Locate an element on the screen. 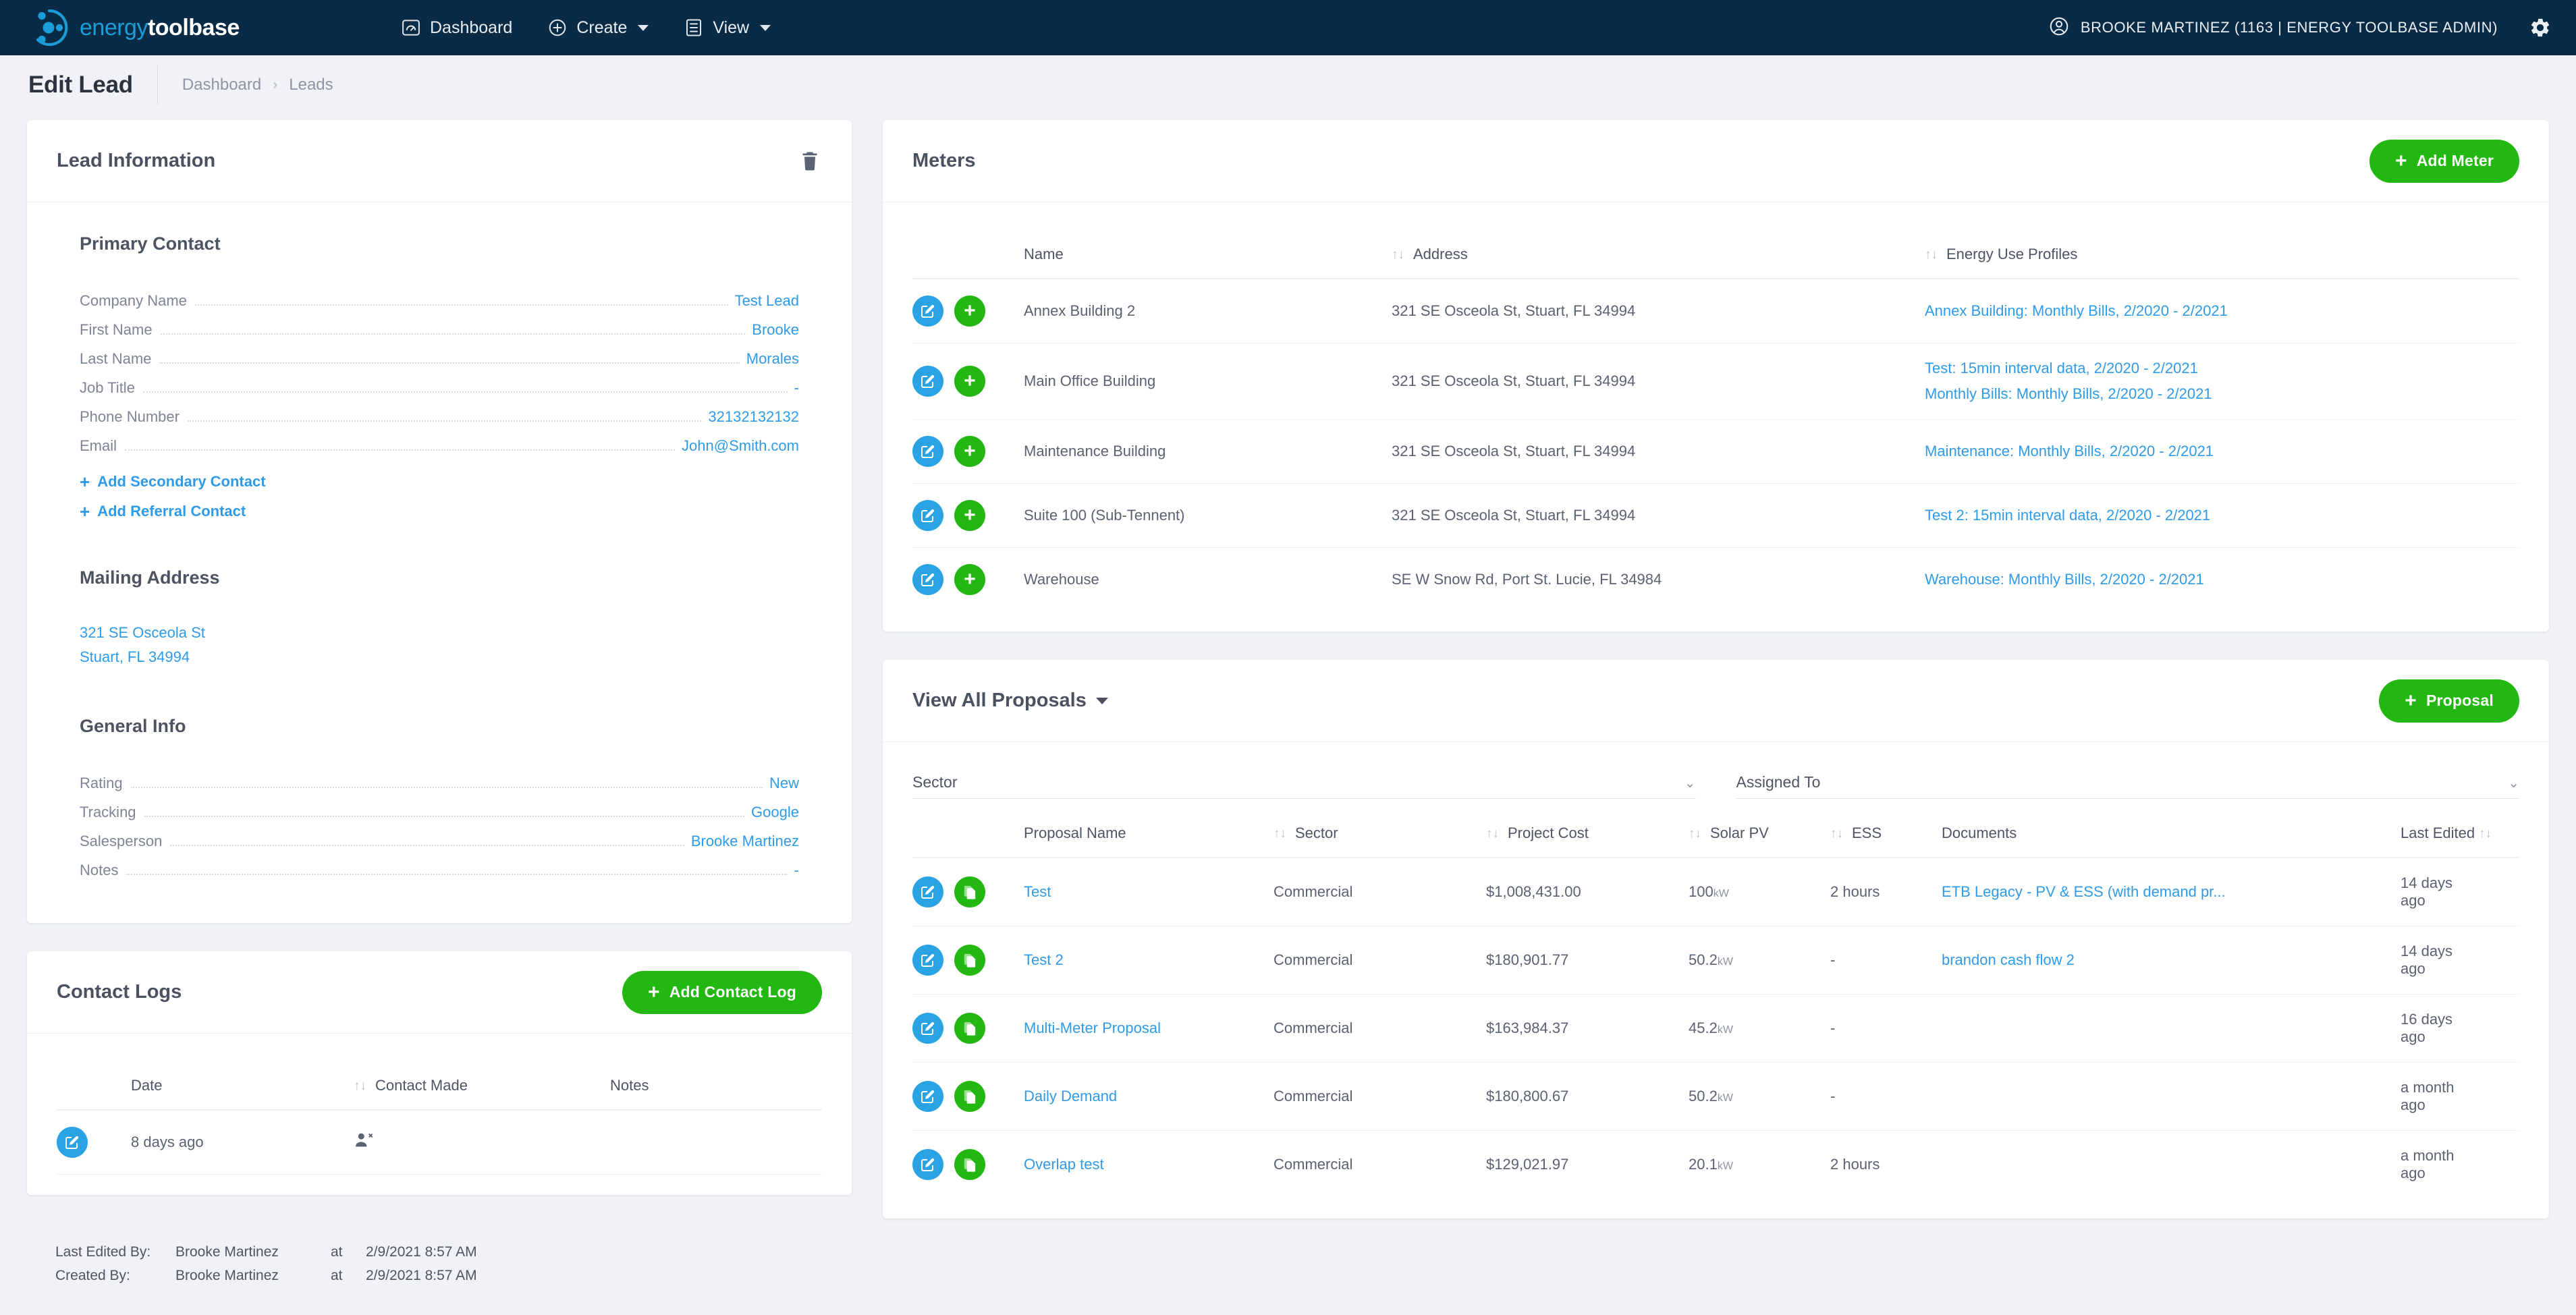  add-referral-contact-link: + Add Referral Contact is located at coordinates (440, 511).